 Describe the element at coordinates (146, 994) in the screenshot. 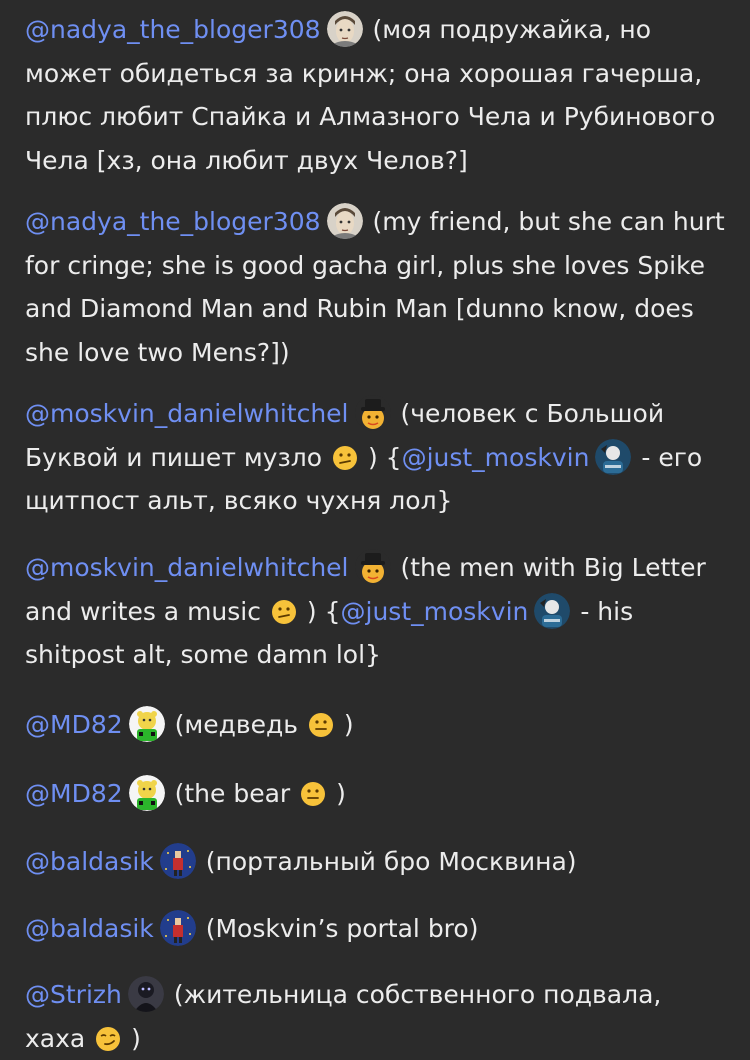

I see `dark-figure-avatar-icon` at that location.